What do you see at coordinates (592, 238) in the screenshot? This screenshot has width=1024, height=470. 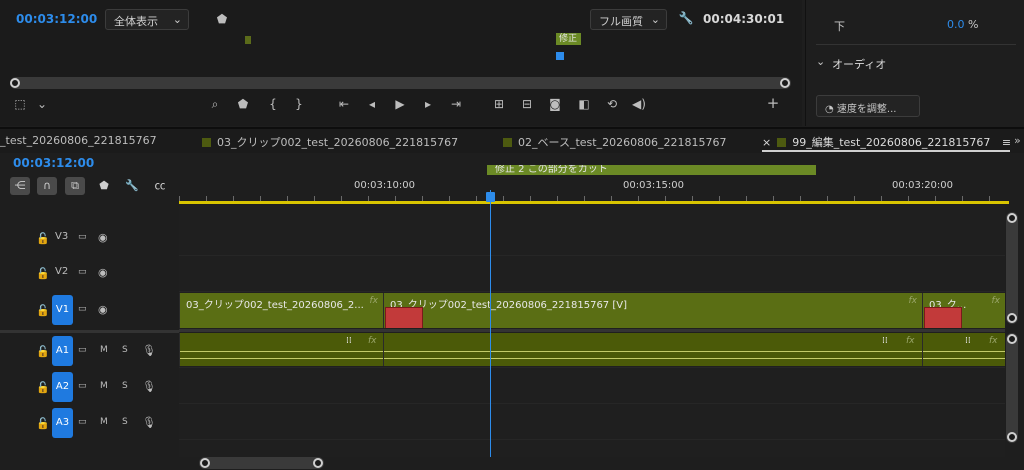 I see `lane-v3` at bounding box center [592, 238].